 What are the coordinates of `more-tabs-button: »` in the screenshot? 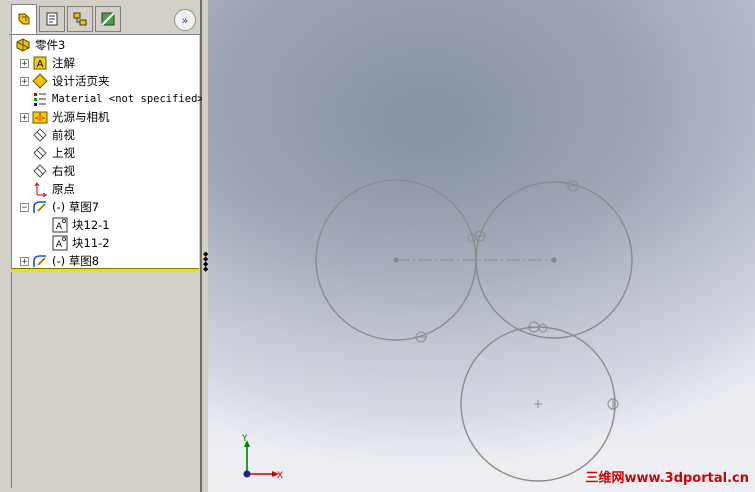 It's located at (185, 20).